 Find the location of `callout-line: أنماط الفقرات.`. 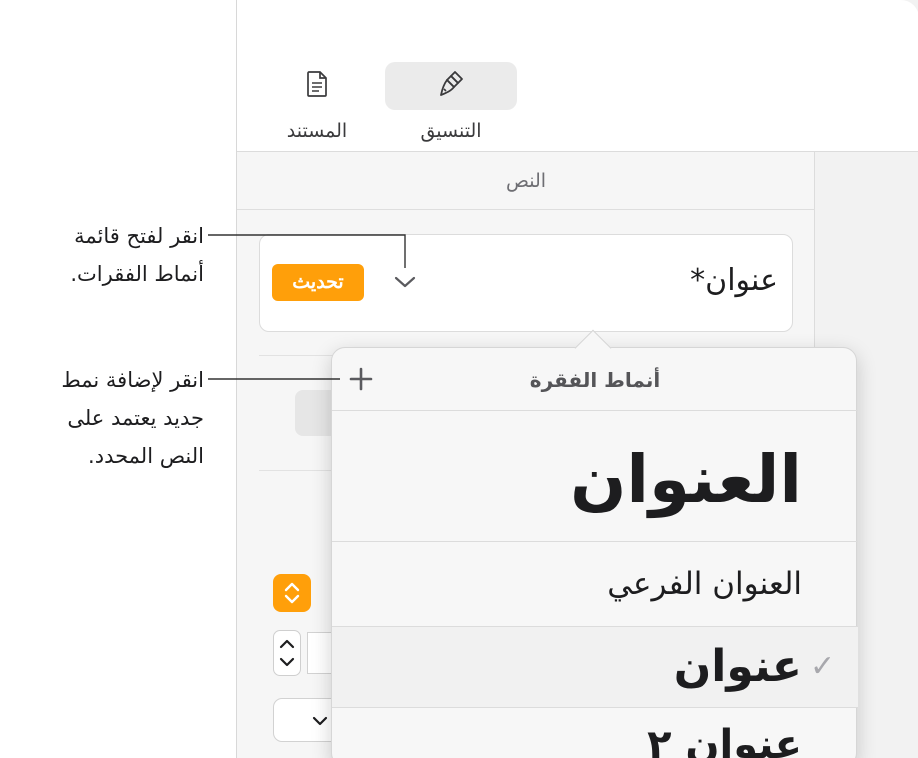

callout-line: أنماط الفقرات. is located at coordinates (137, 274).